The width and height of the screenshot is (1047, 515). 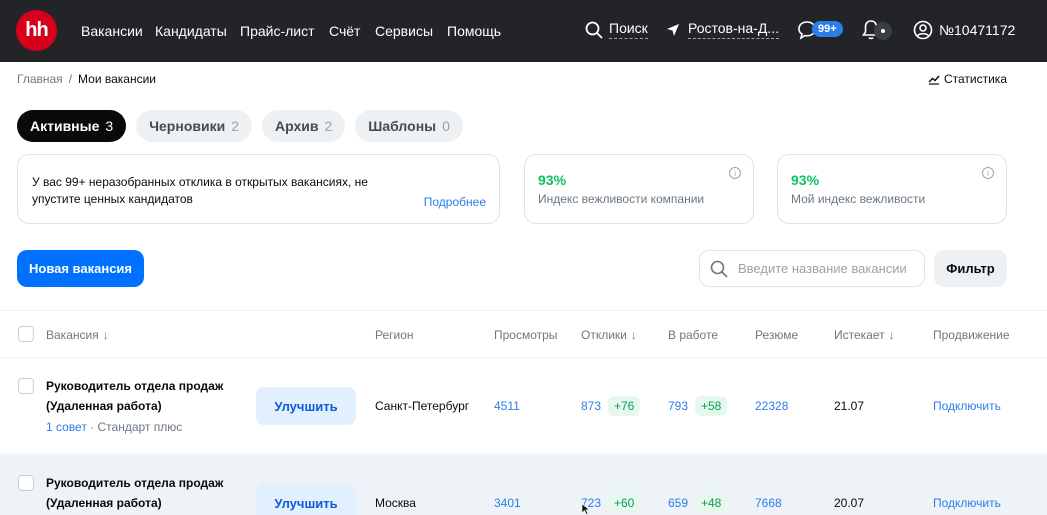 I want to click on expires-cell: 20.07, so click(x=849, y=503).